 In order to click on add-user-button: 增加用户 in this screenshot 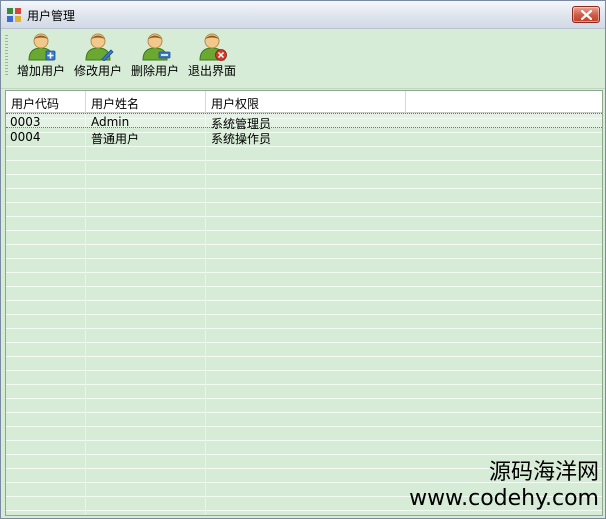, I will do `click(41, 56)`.